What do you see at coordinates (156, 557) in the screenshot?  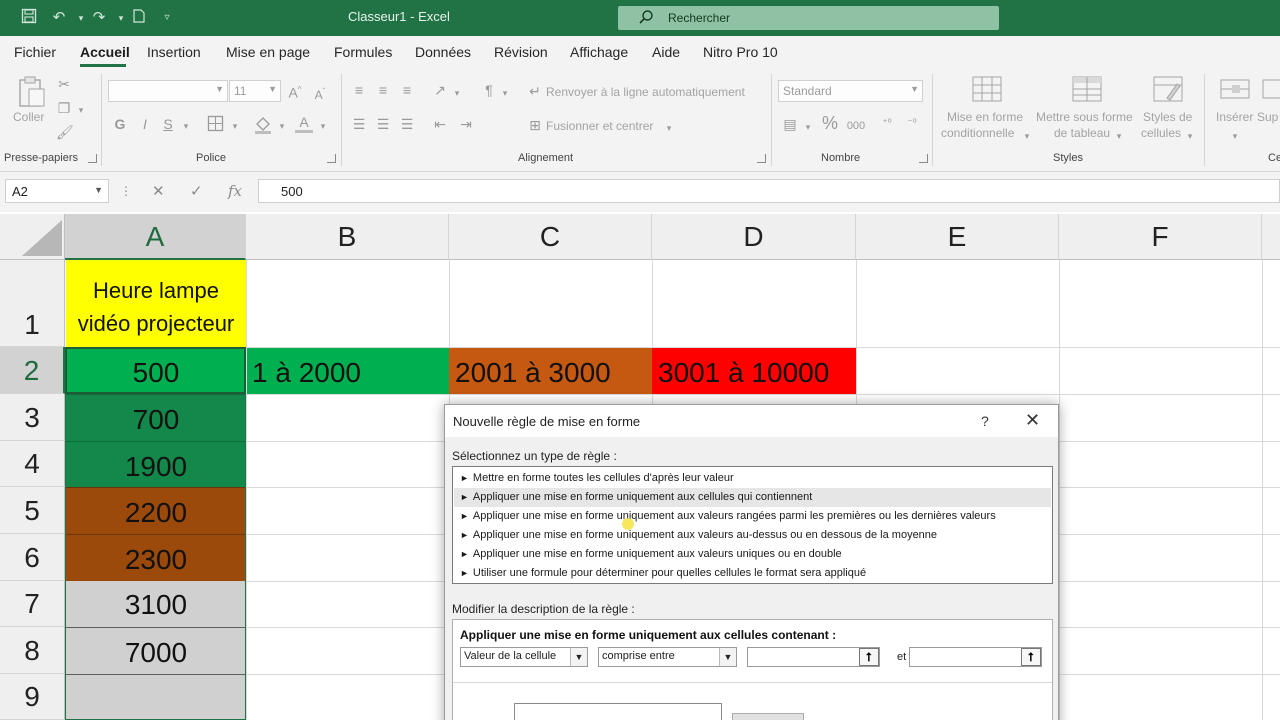 I see `cell-a6: 2300` at bounding box center [156, 557].